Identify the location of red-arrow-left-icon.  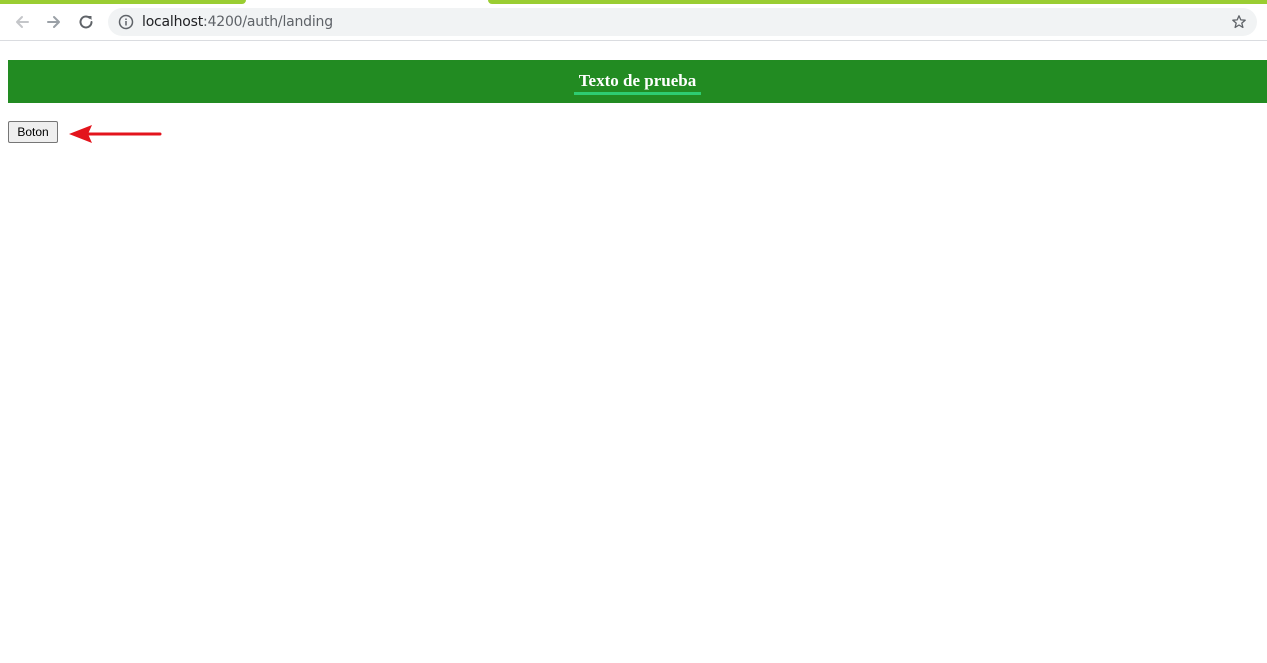
(115, 134).